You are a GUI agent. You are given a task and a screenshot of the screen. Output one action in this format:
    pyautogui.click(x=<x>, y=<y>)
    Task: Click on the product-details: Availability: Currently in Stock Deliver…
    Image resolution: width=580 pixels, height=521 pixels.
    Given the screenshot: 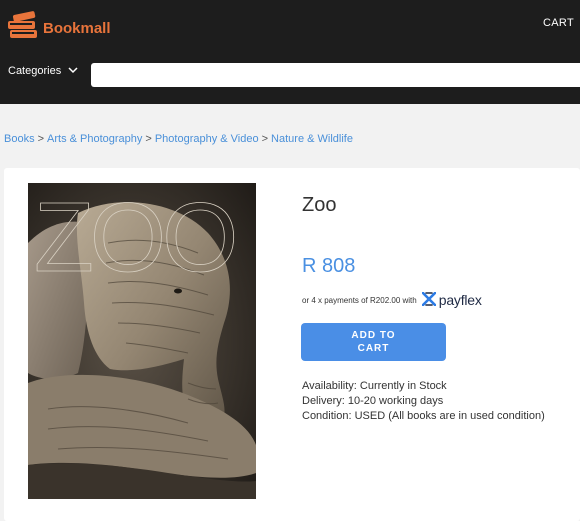 What is the action you would take?
    pyautogui.click(x=423, y=401)
    